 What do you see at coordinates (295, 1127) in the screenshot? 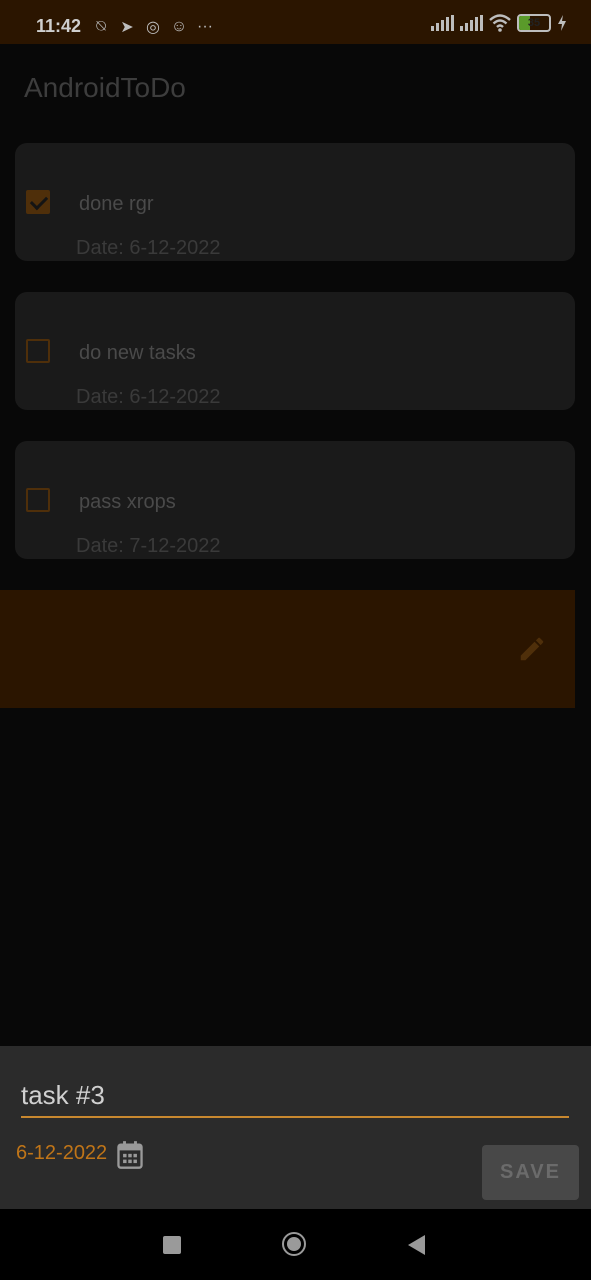
I see `new-task-sheet: 6-12-2022 SAVE` at bounding box center [295, 1127].